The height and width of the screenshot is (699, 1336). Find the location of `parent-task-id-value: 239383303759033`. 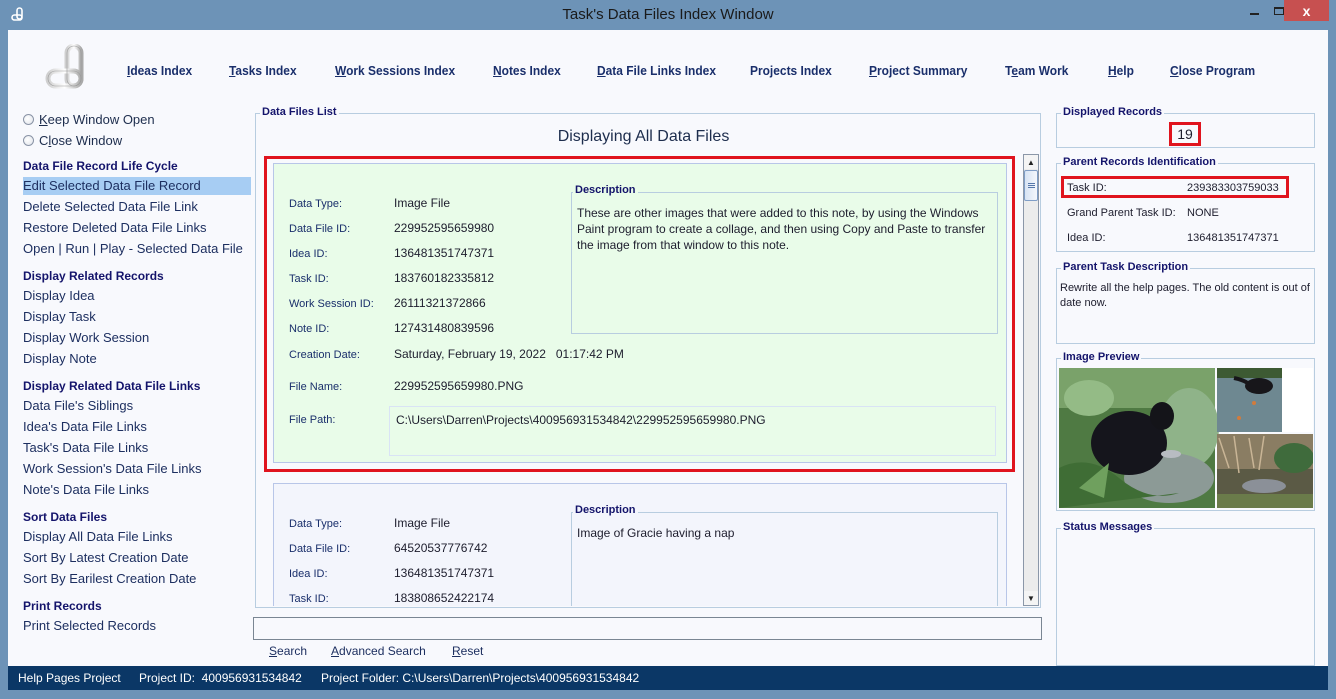

parent-task-id-value: 239383303759033 is located at coordinates (1233, 188).